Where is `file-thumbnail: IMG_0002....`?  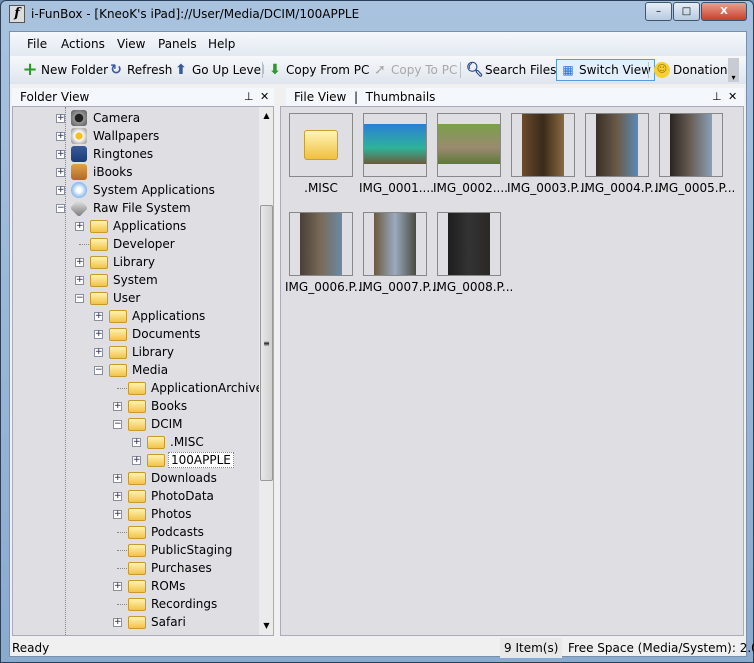 file-thumbnail: IMG_0002.... is located at coordinates (470, 154).